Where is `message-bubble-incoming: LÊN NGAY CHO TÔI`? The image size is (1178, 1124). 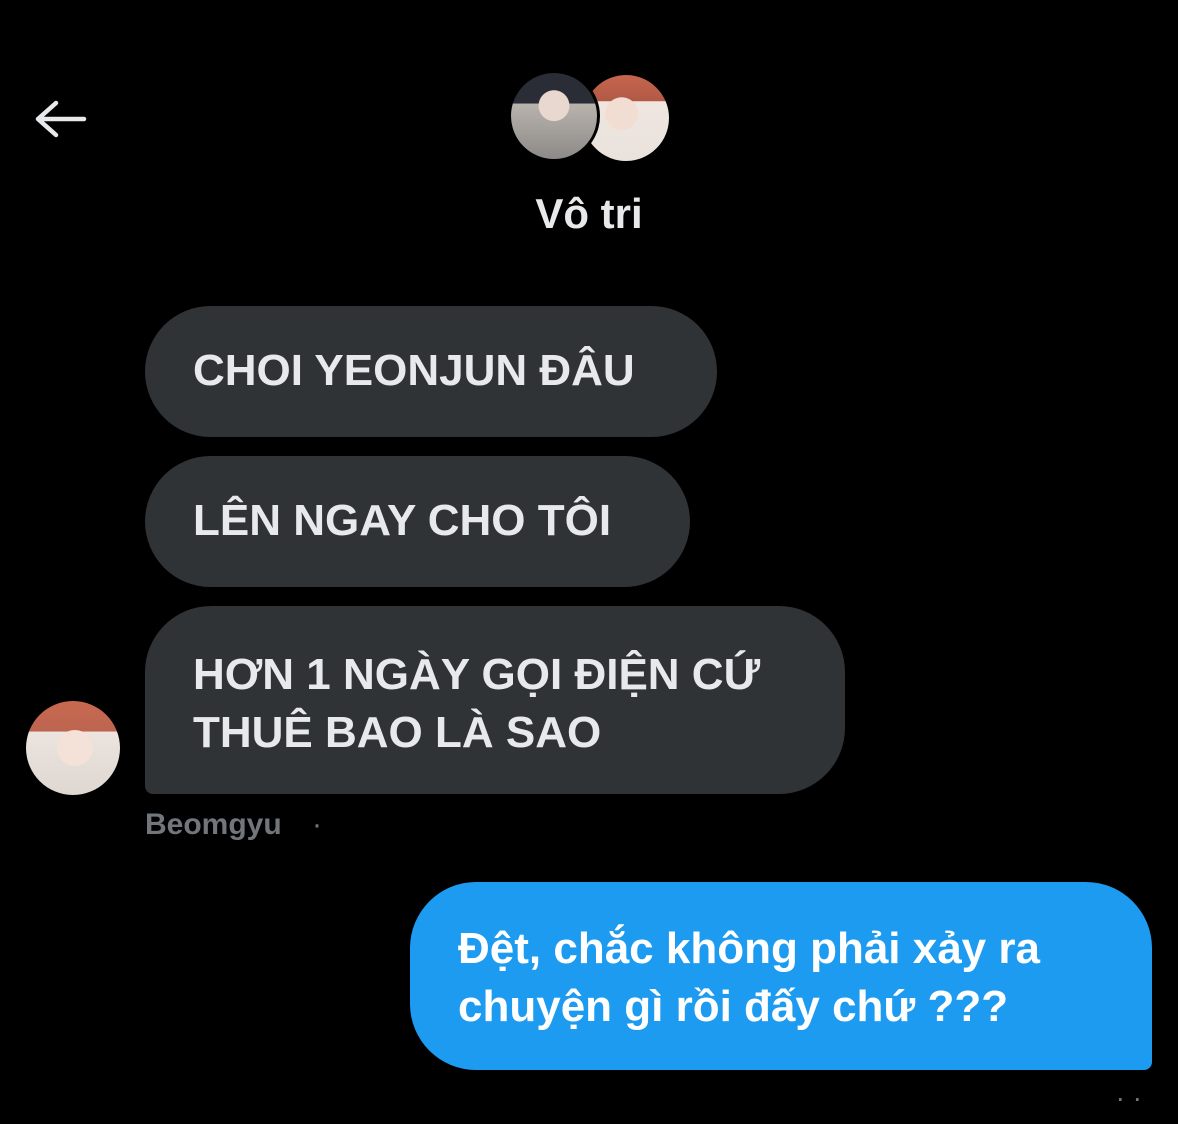
message-bubble-incoming: LÊN NGAY CHO TÔI is located at coordinates (417, 521).